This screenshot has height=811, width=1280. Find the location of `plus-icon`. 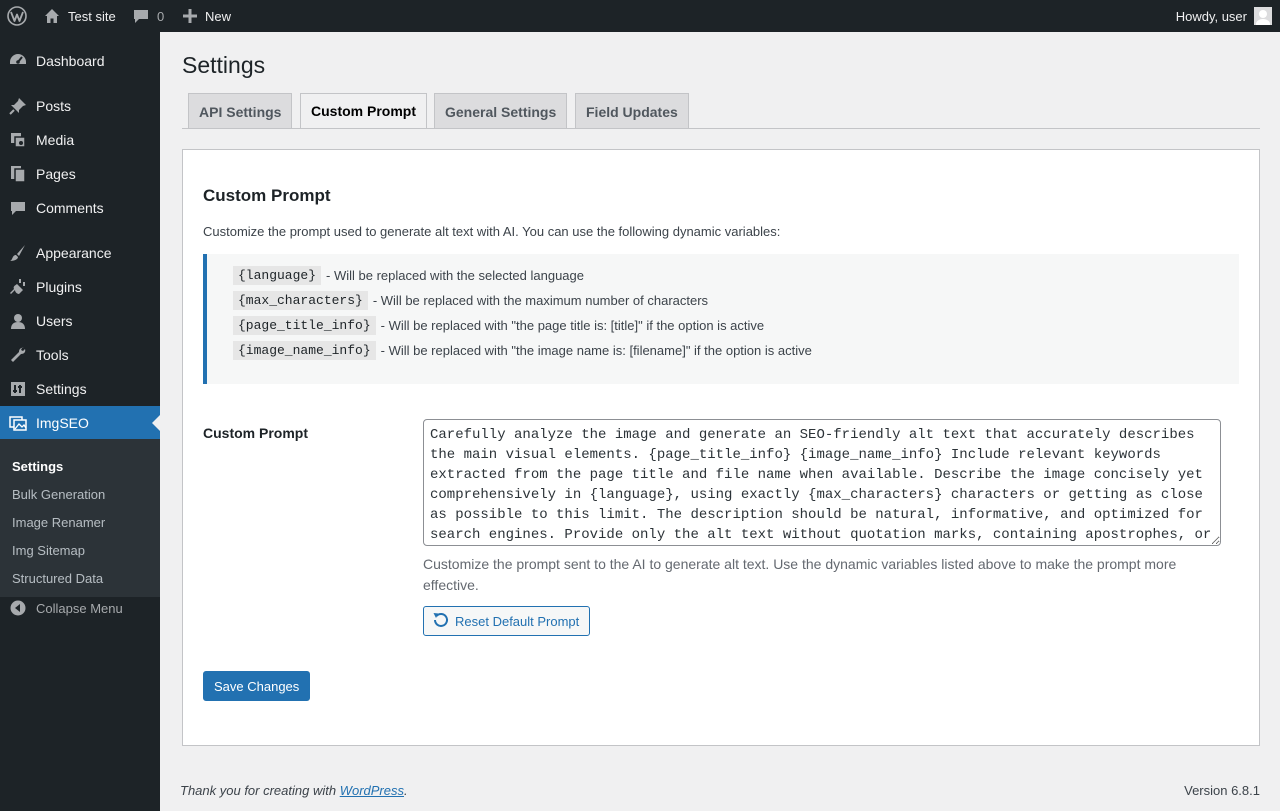

plus-icon is located at coordinates (190, 16).